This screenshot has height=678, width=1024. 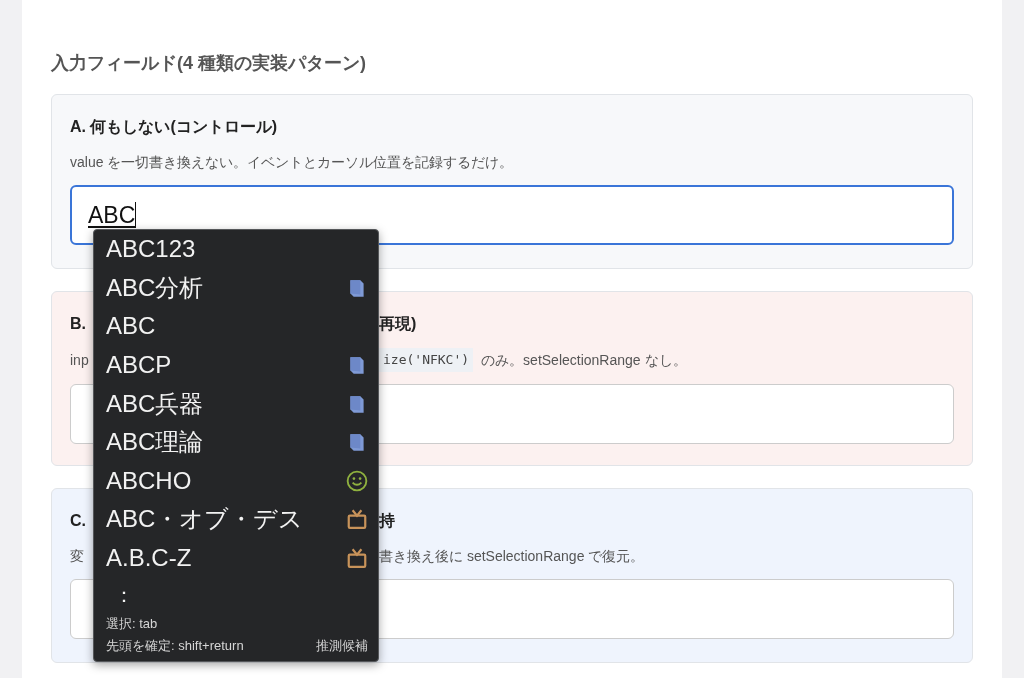 I want to click on card-title: 再現), so click(x=398, y=323).